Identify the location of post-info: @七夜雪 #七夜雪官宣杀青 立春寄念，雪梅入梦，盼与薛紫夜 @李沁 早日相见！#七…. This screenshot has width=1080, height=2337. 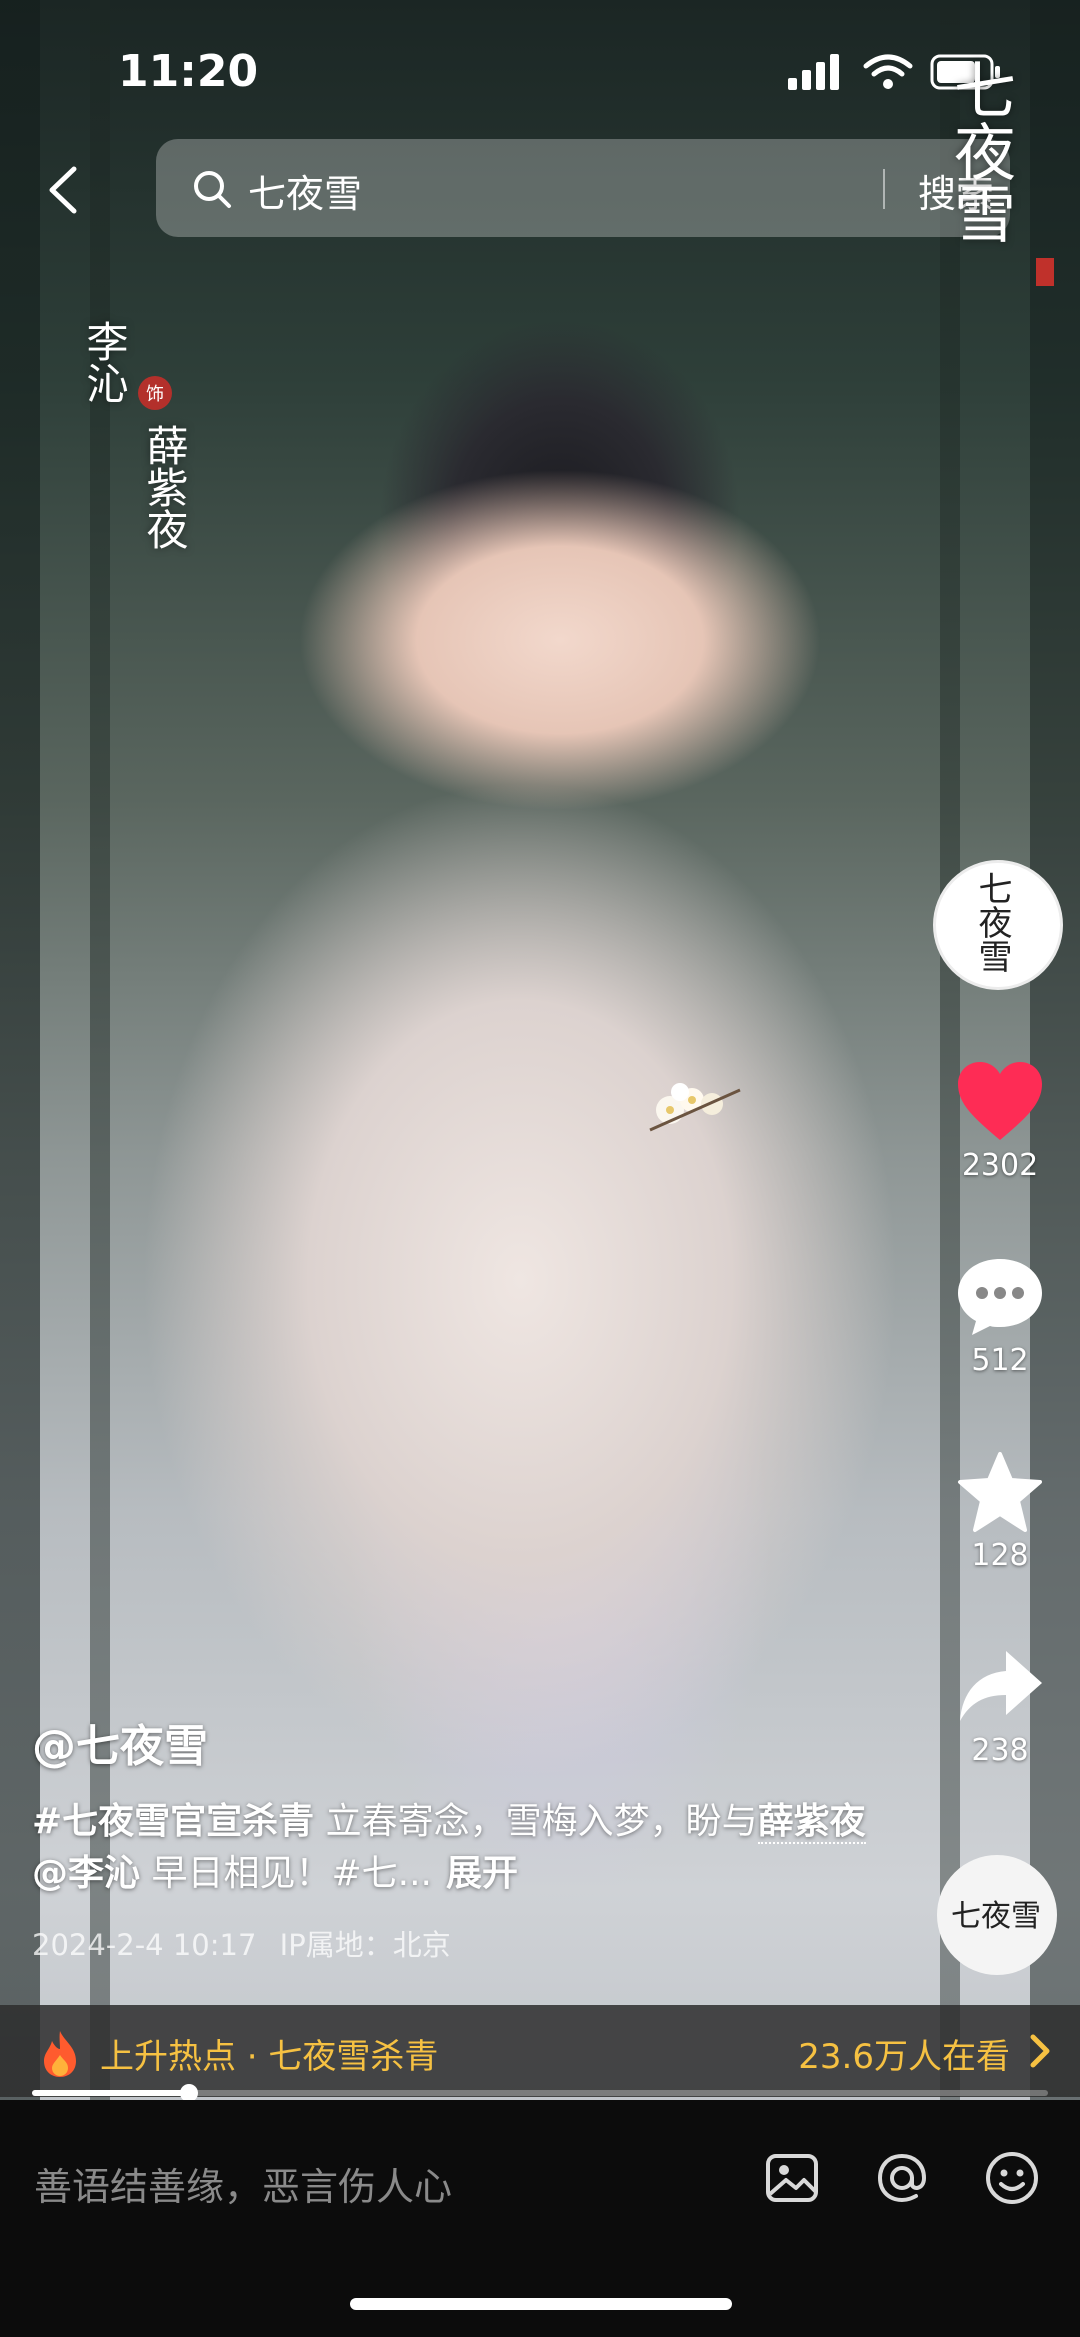
(462, 1837).